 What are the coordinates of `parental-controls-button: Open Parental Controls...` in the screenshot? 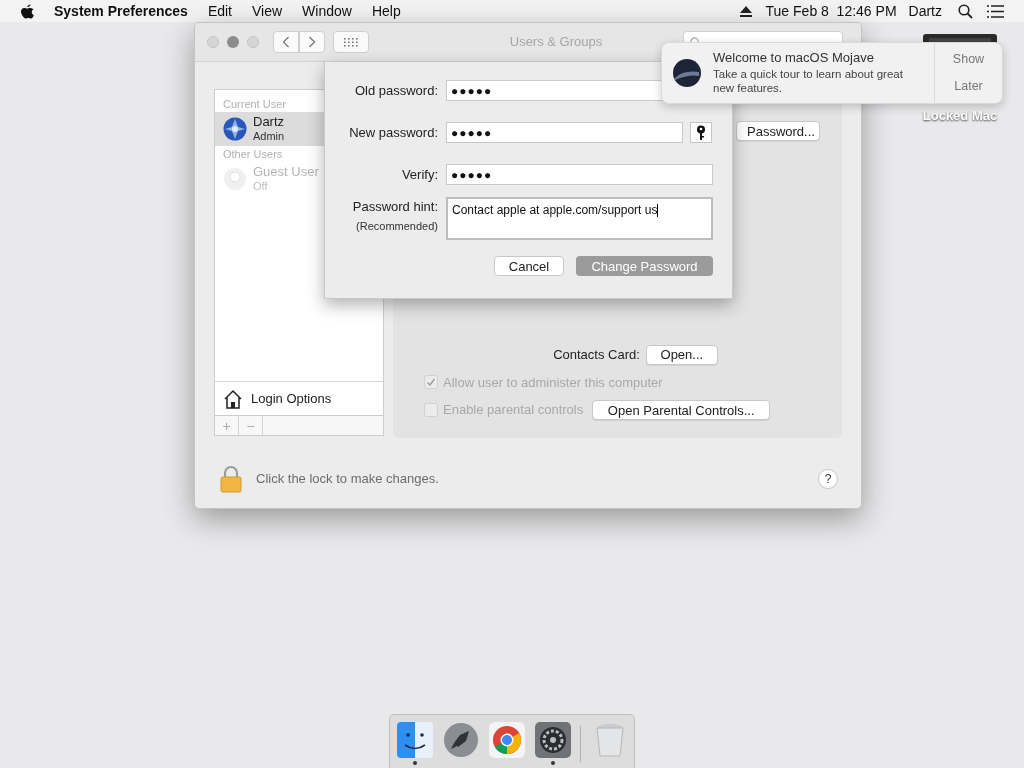 It's located at (681, 410).